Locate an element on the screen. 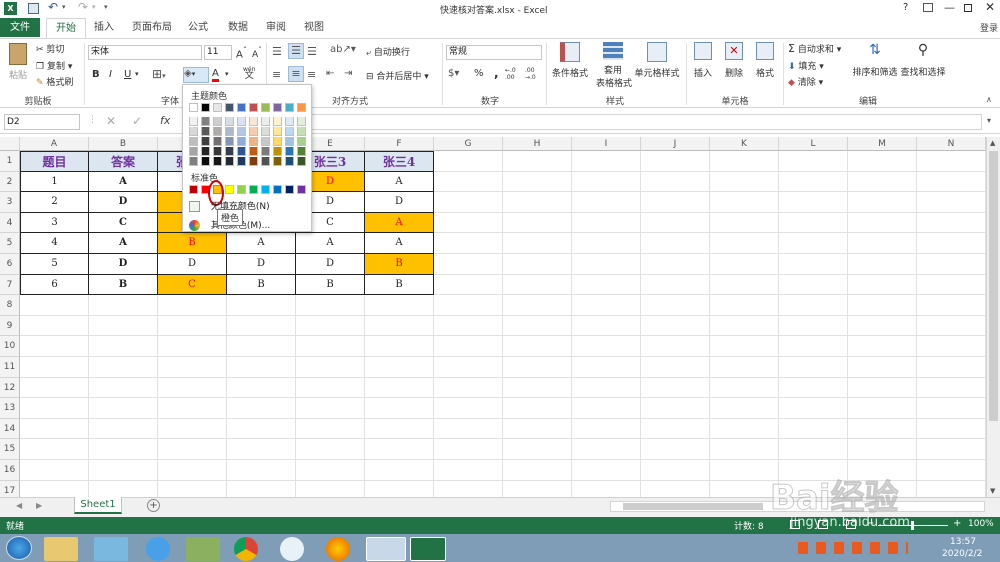  increase-decimal-button: ←.0 .00 is located at coordinates (513, 74).